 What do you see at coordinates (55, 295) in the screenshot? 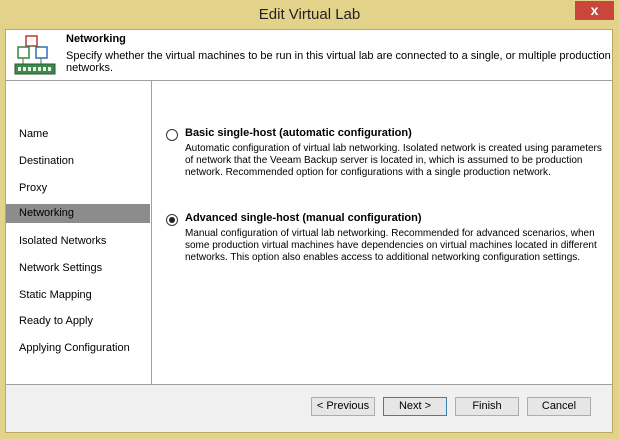
I see `sidebar-item-label: Static Mapping` at bounding box center [55, 295].